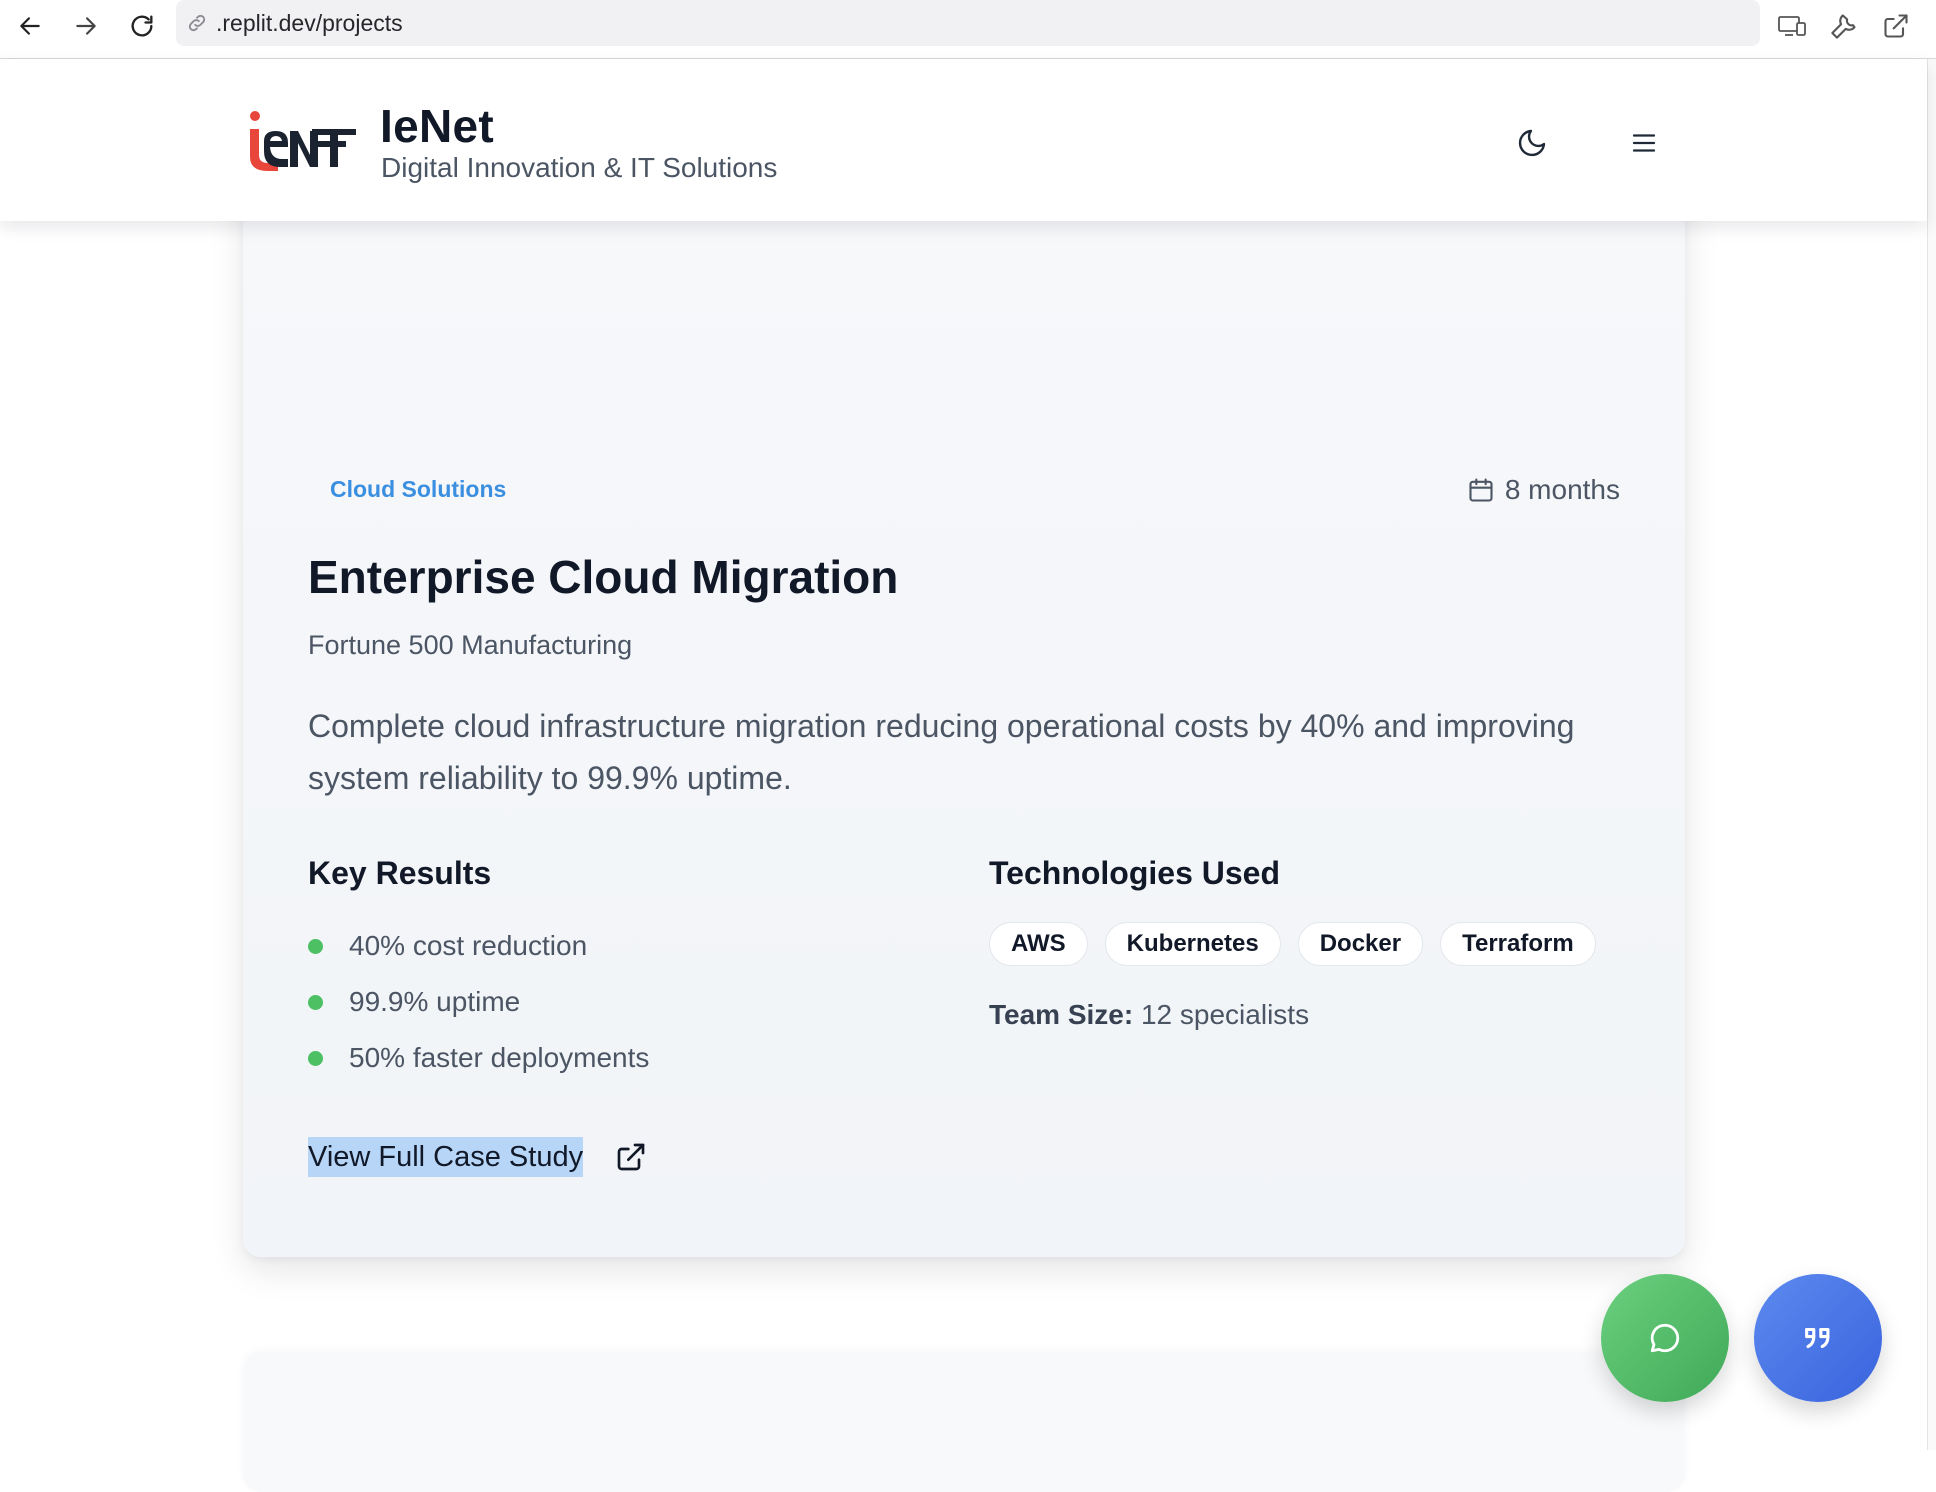 The height and width of the screenshot is (1492, 1936). I want to click on chat-button, so click(1665, 1338).